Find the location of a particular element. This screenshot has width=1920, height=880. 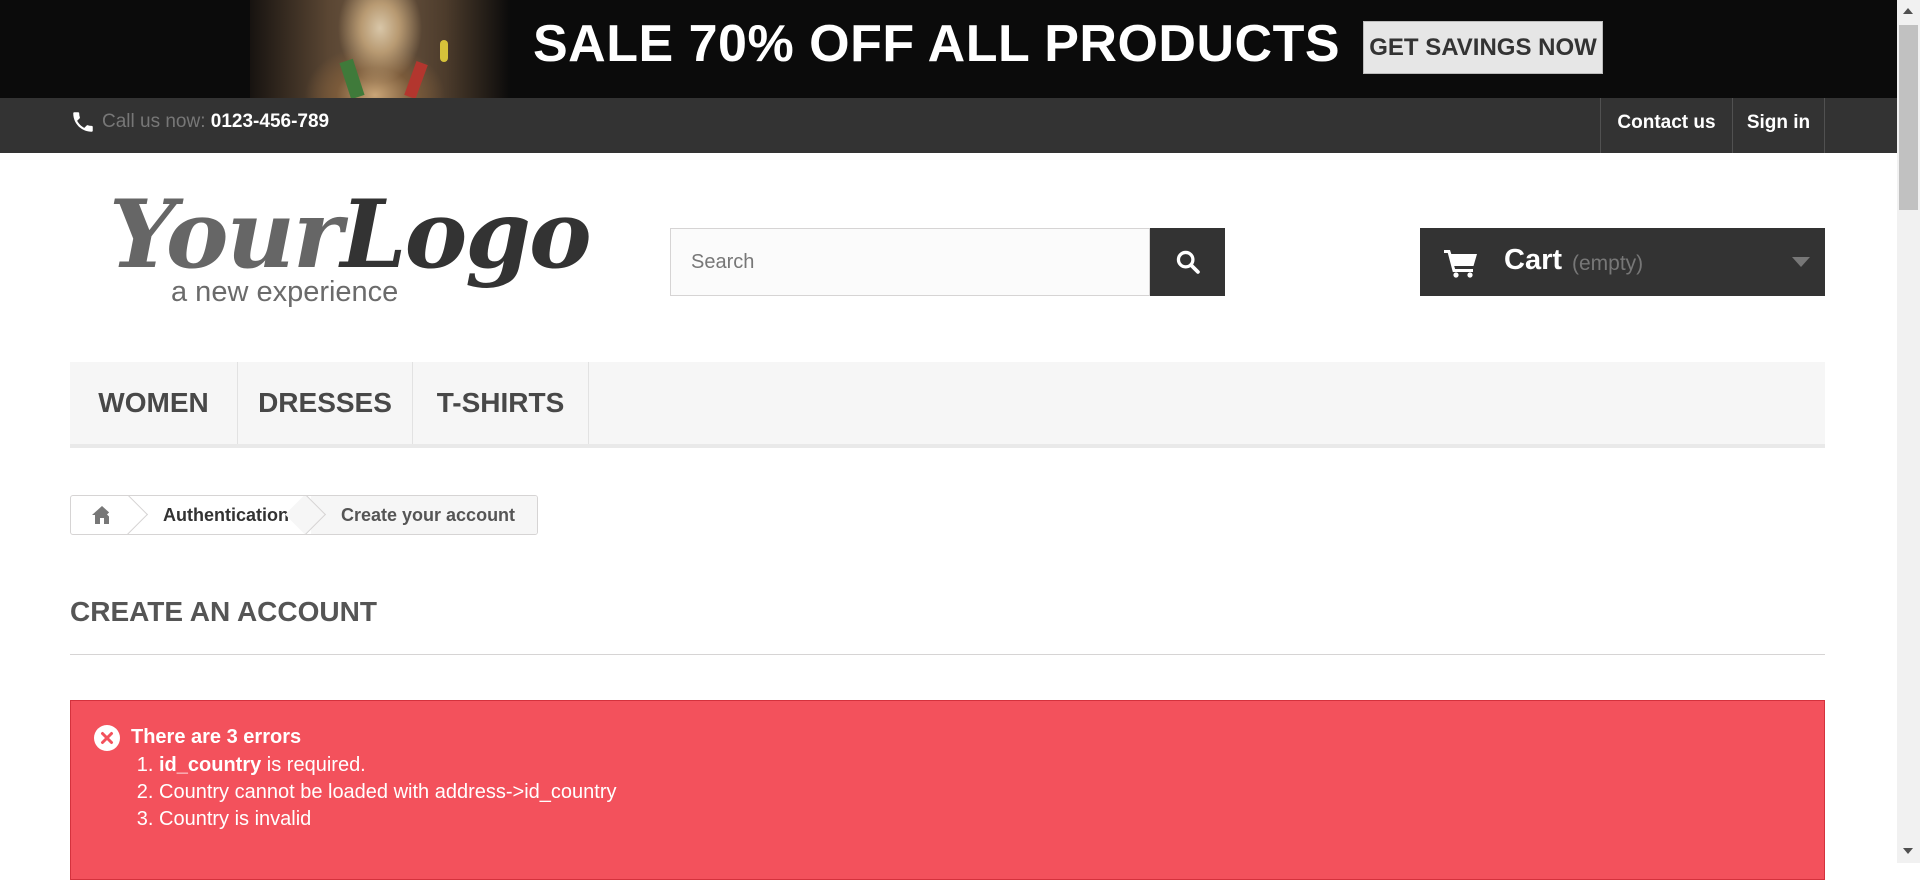

breadcrumb-authentication-label: Authentication is located at coordinates (226, 515).